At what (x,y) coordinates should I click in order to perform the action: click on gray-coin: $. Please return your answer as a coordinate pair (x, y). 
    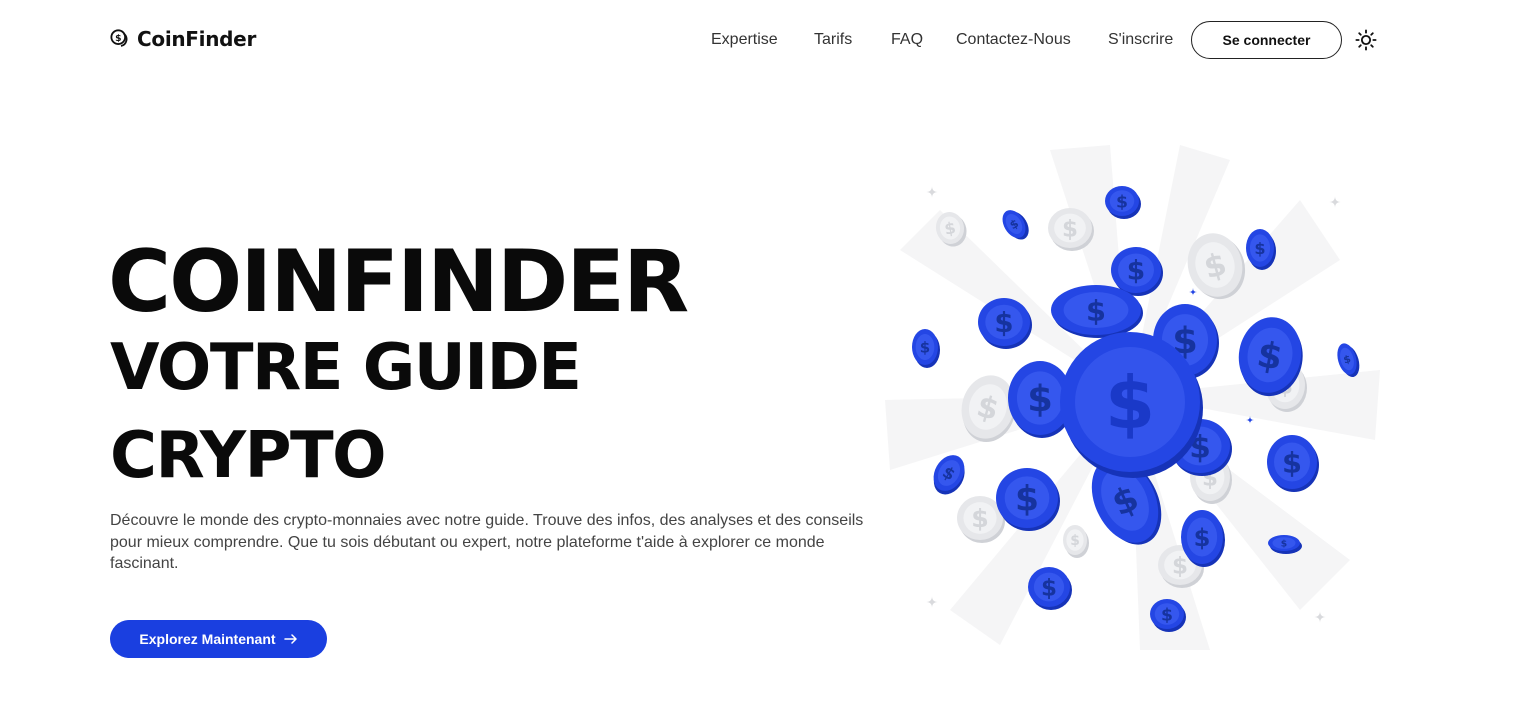
    Looking at the image, I should click on (1076, 541).